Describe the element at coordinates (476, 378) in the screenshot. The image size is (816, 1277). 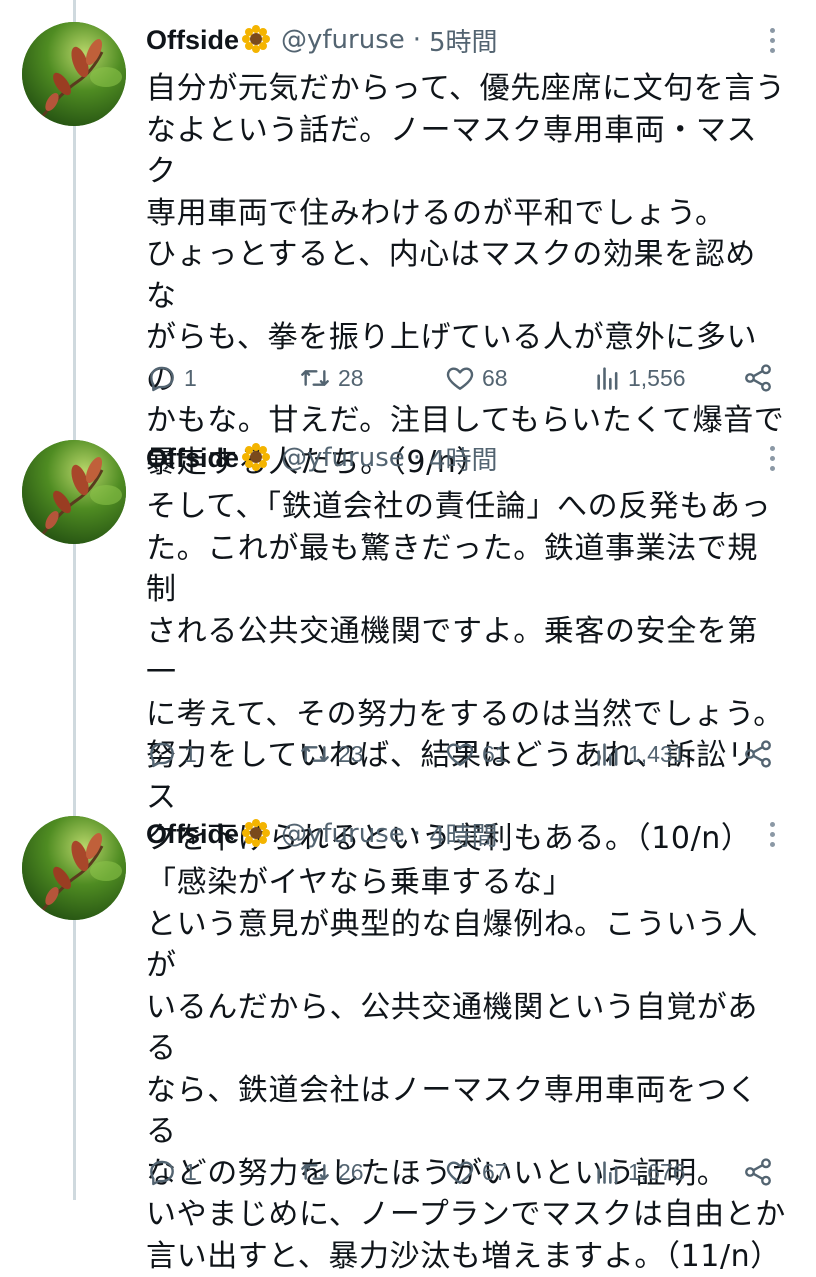
I see `like-button: 68` at that location.